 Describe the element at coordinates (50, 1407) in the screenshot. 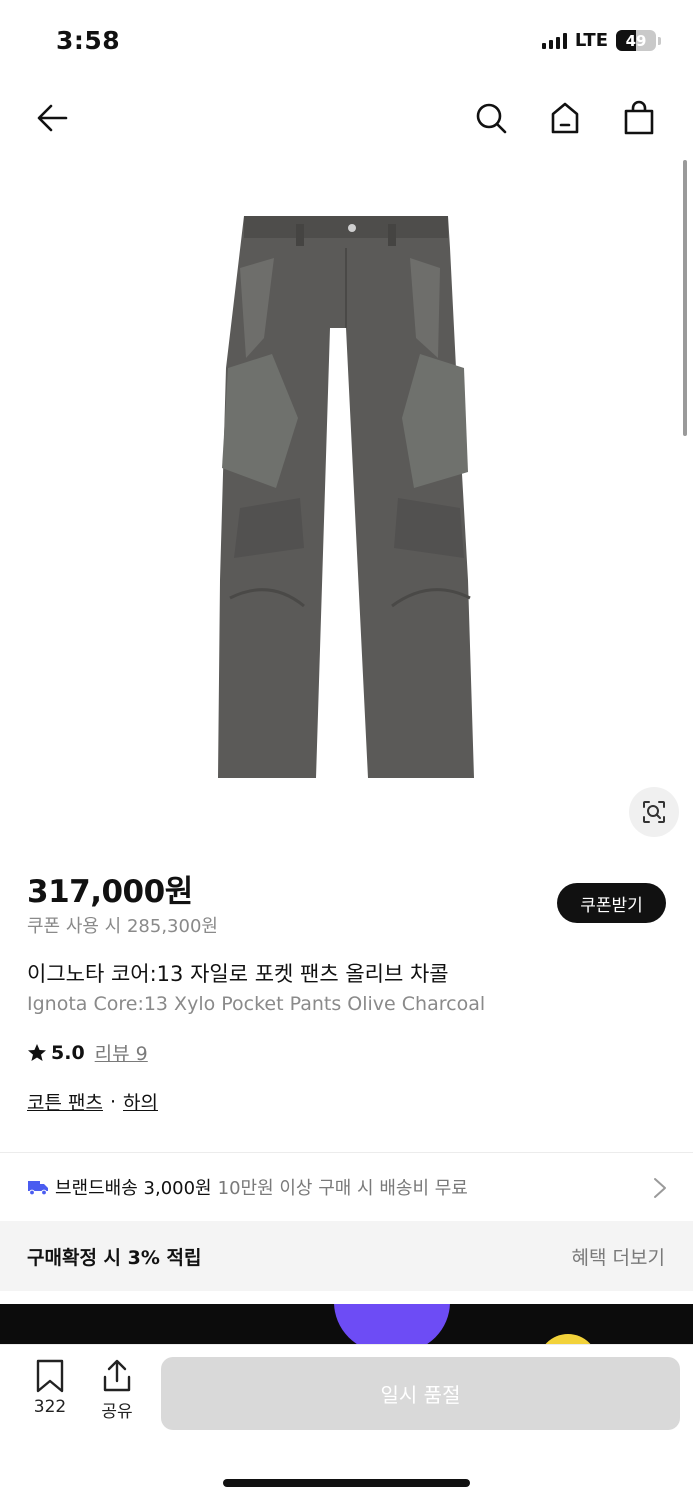

I see `like-count: 322` at that location.